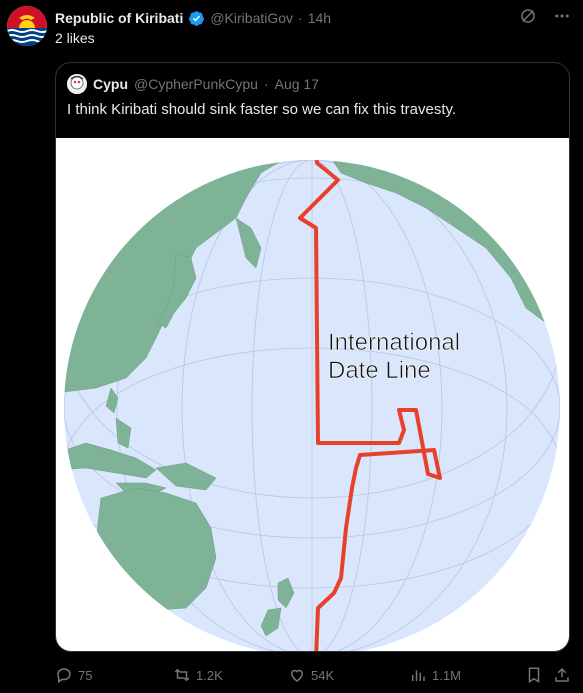 The width and height of the screenshot is (583, 693). Describe the element at coordinates (562, 16) in the screenshot. I see `more-icon` at that location.